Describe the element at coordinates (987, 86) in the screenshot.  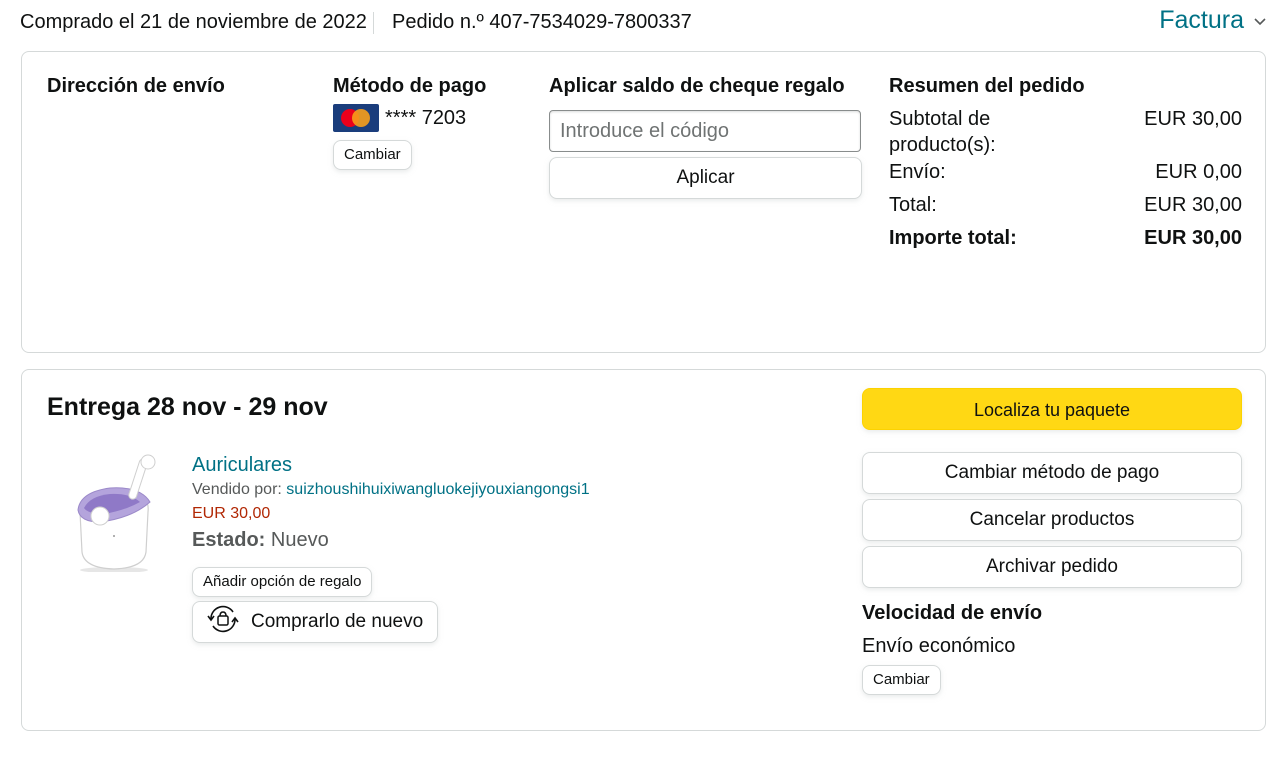
I see `order-summary-heading: Resumen del pedido` at that location.